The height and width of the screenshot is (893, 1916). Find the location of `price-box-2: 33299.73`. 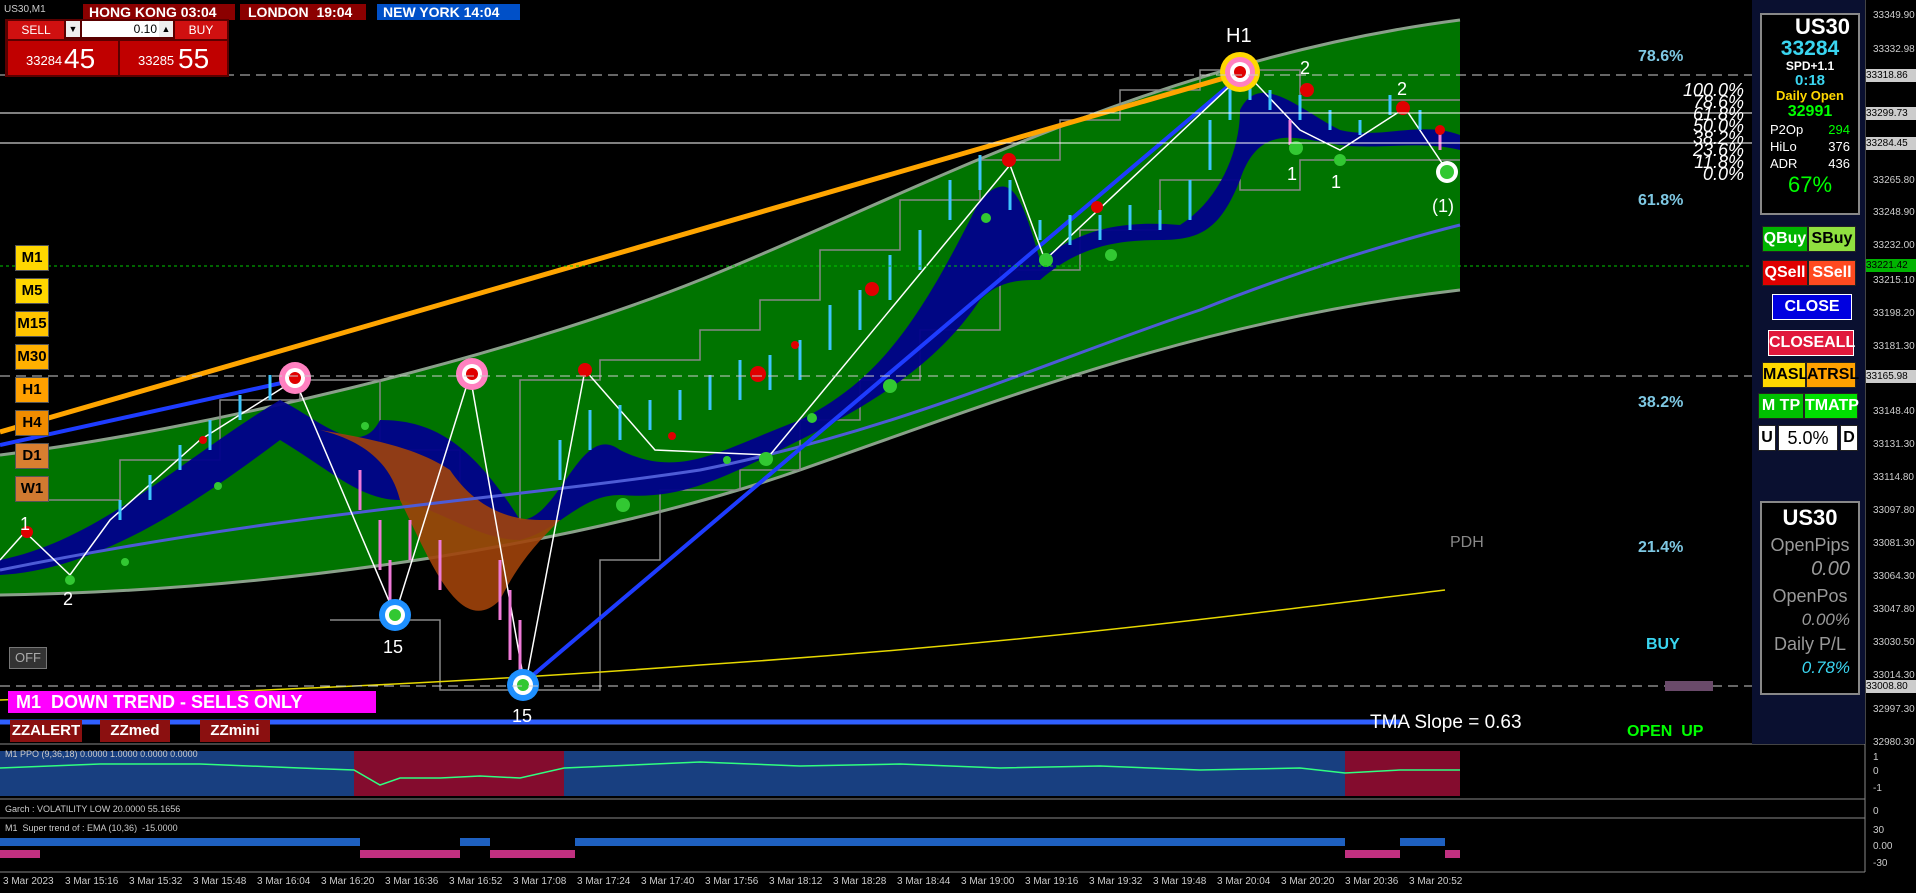

price-box-2: 33299.73 is located at coordinates (1891, 113).